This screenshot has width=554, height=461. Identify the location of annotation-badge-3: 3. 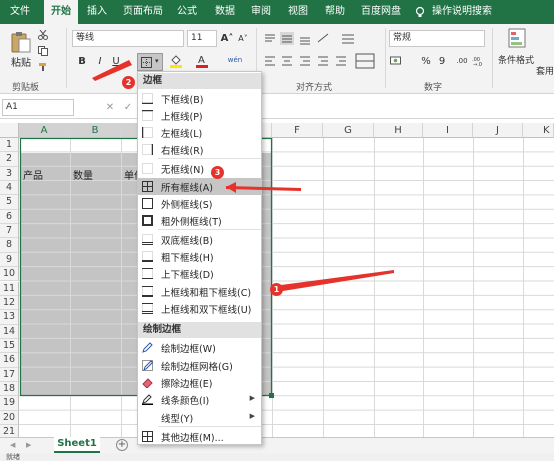
(217, 172).